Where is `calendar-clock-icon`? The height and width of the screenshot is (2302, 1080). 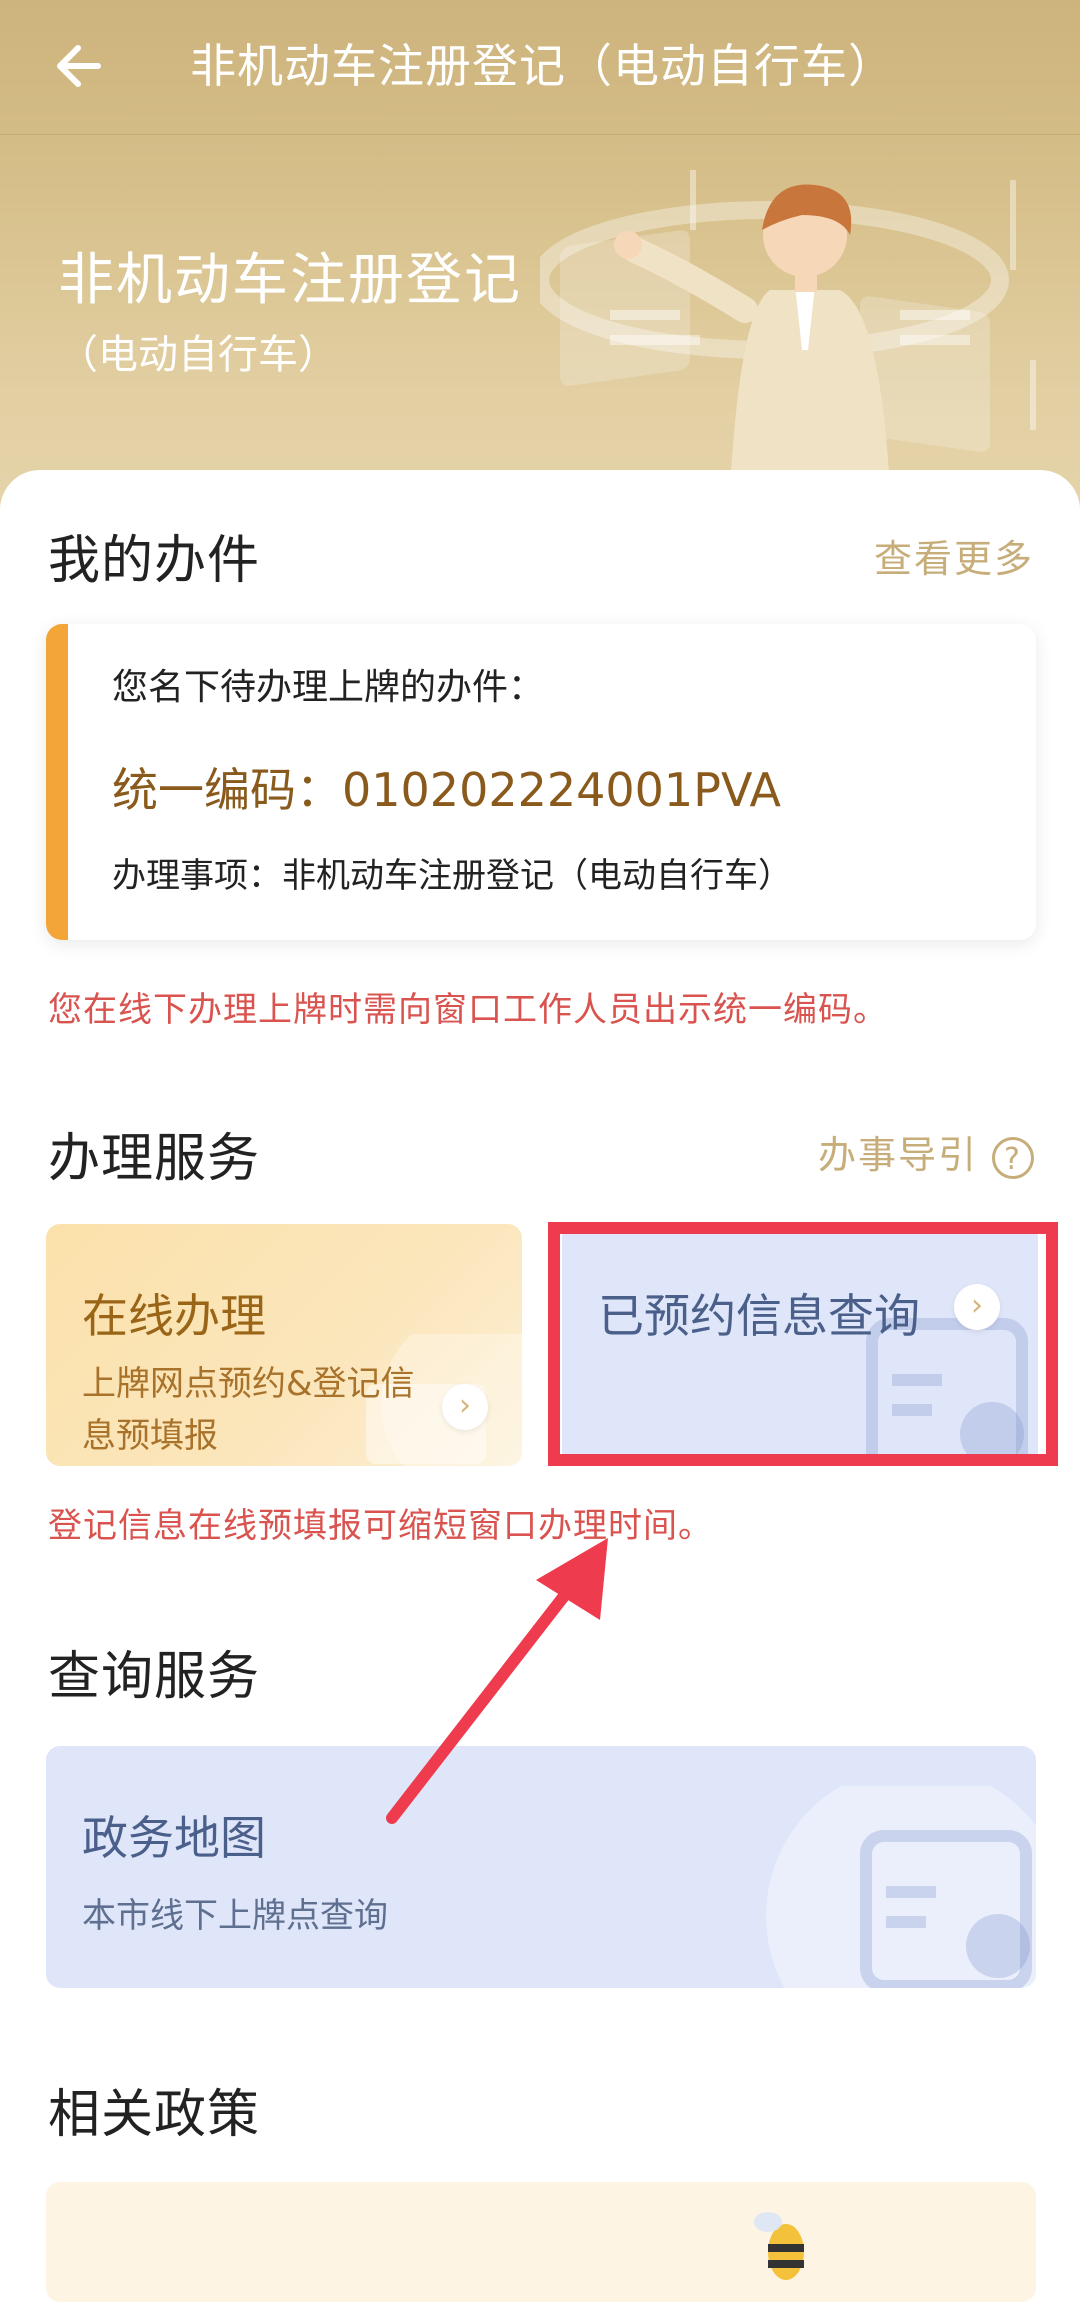
calendar-clock-icon is located at coordinates (901, 1887).